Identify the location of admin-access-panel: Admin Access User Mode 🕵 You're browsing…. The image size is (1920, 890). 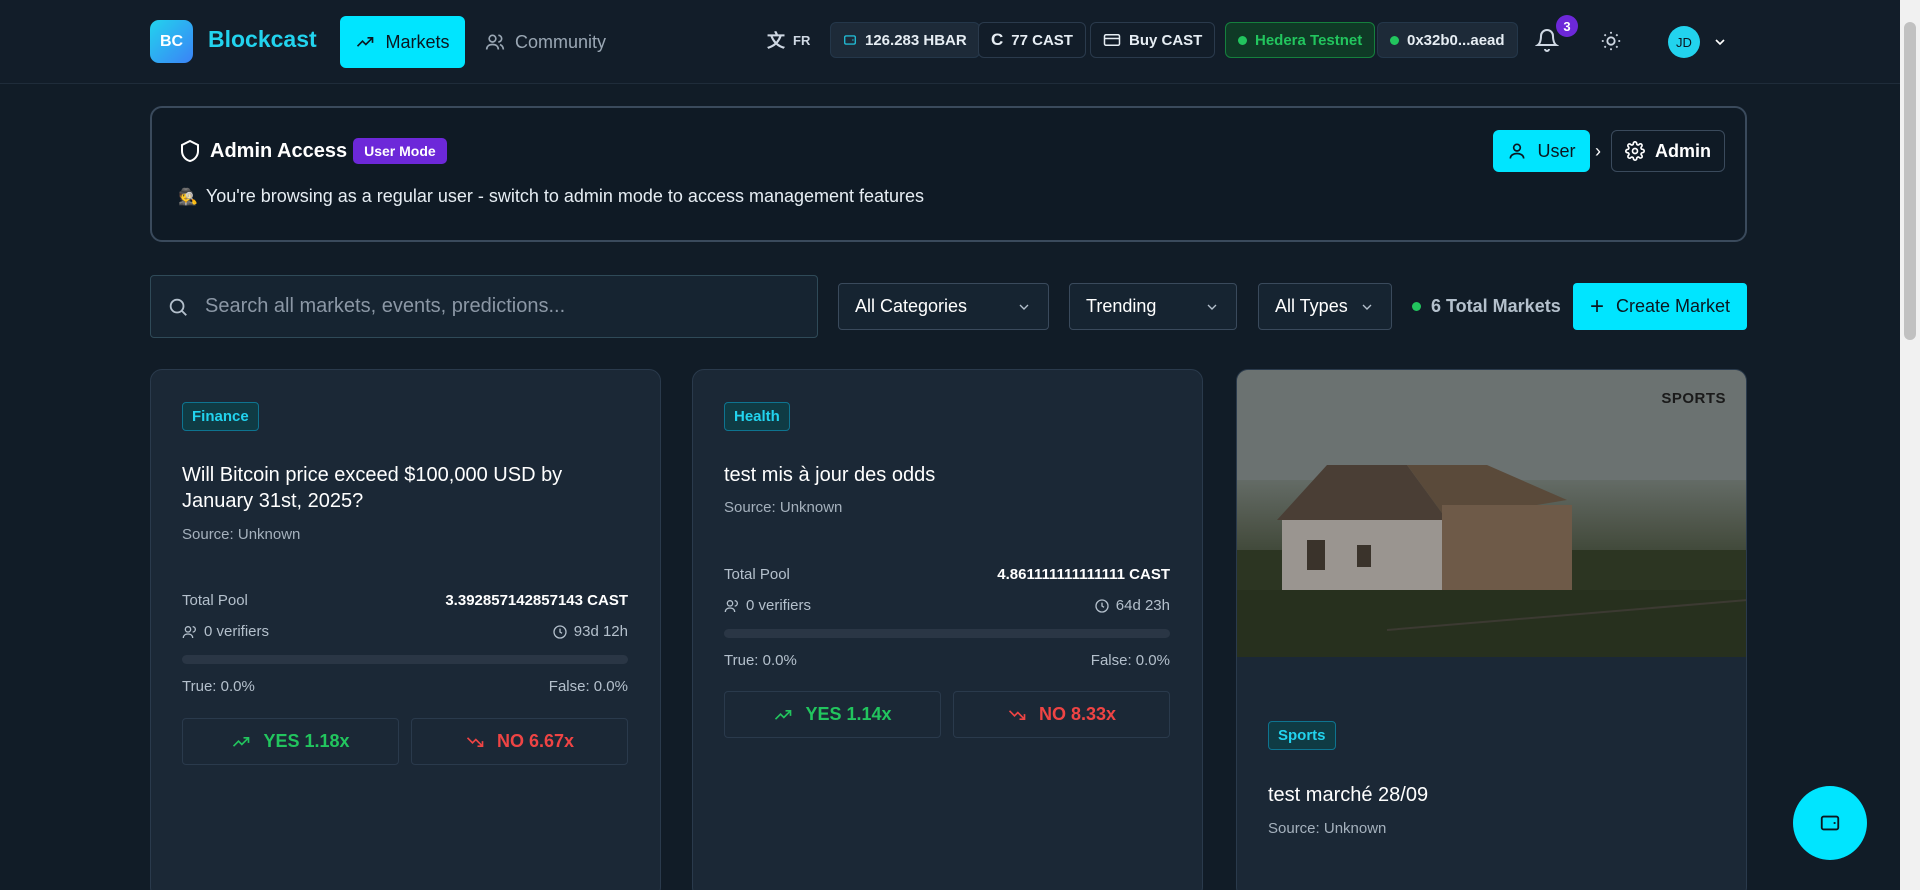
(948, 174).